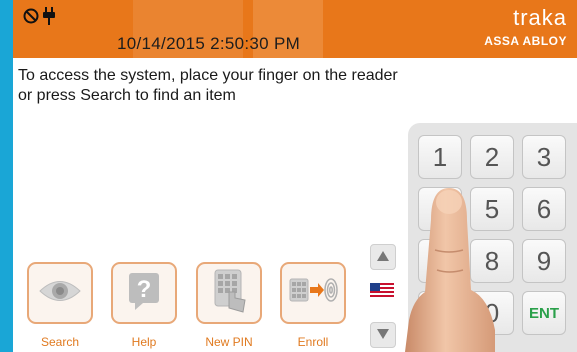  Describe the element at coordinates (383, 335) in the screenshot. I see `arrow-down-icon` at that location.